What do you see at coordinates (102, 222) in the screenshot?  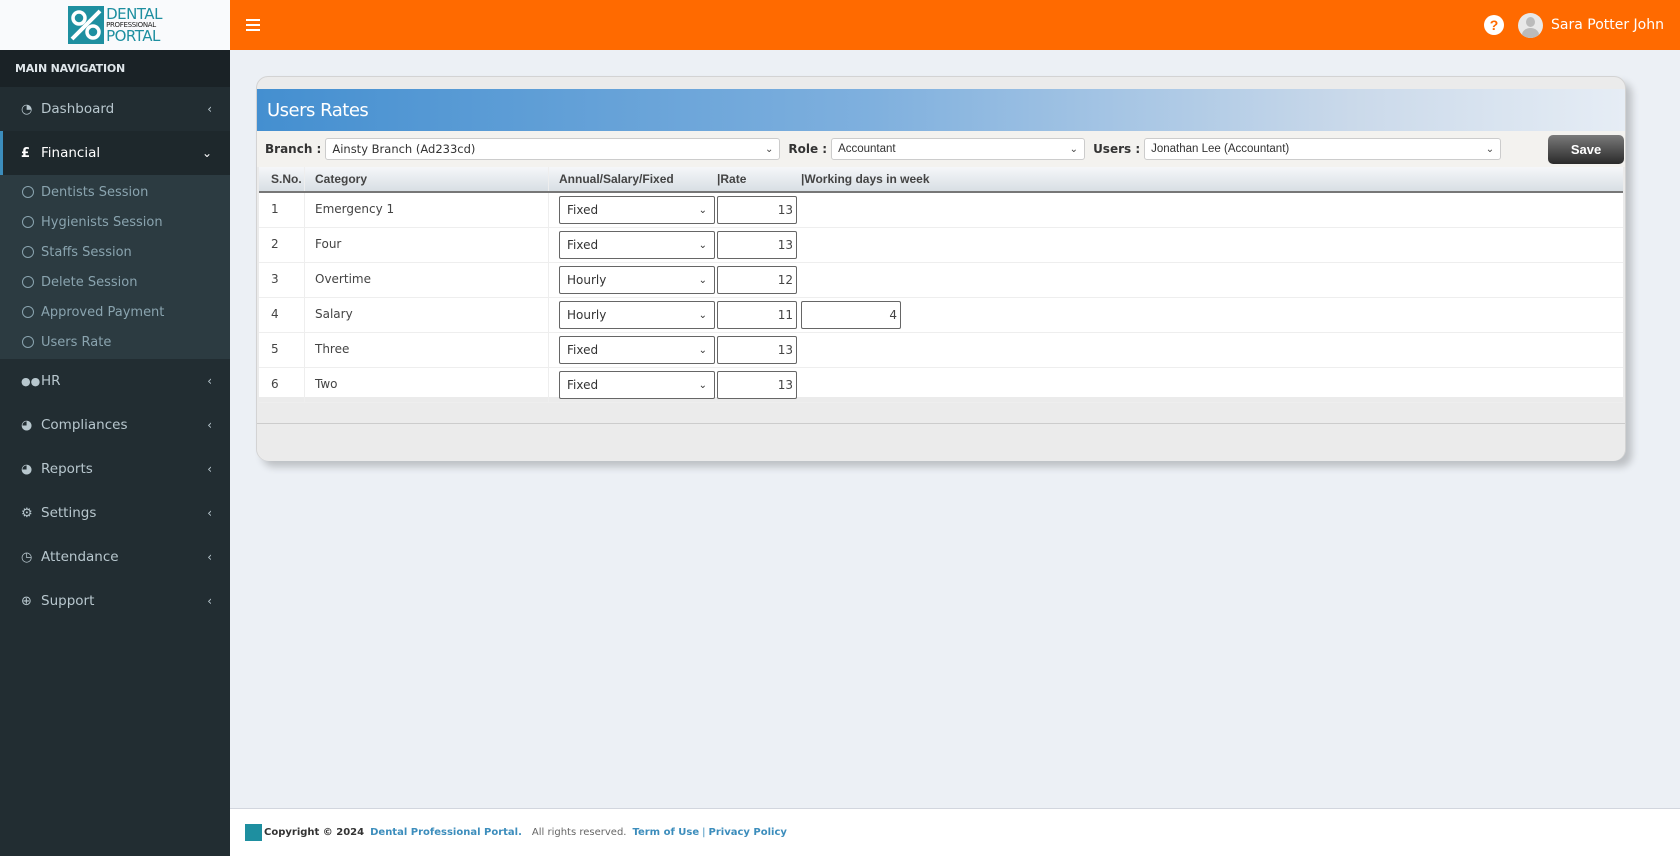 I see `submenu-item-label: Hygienists Session` at bounding box center [102, 222].